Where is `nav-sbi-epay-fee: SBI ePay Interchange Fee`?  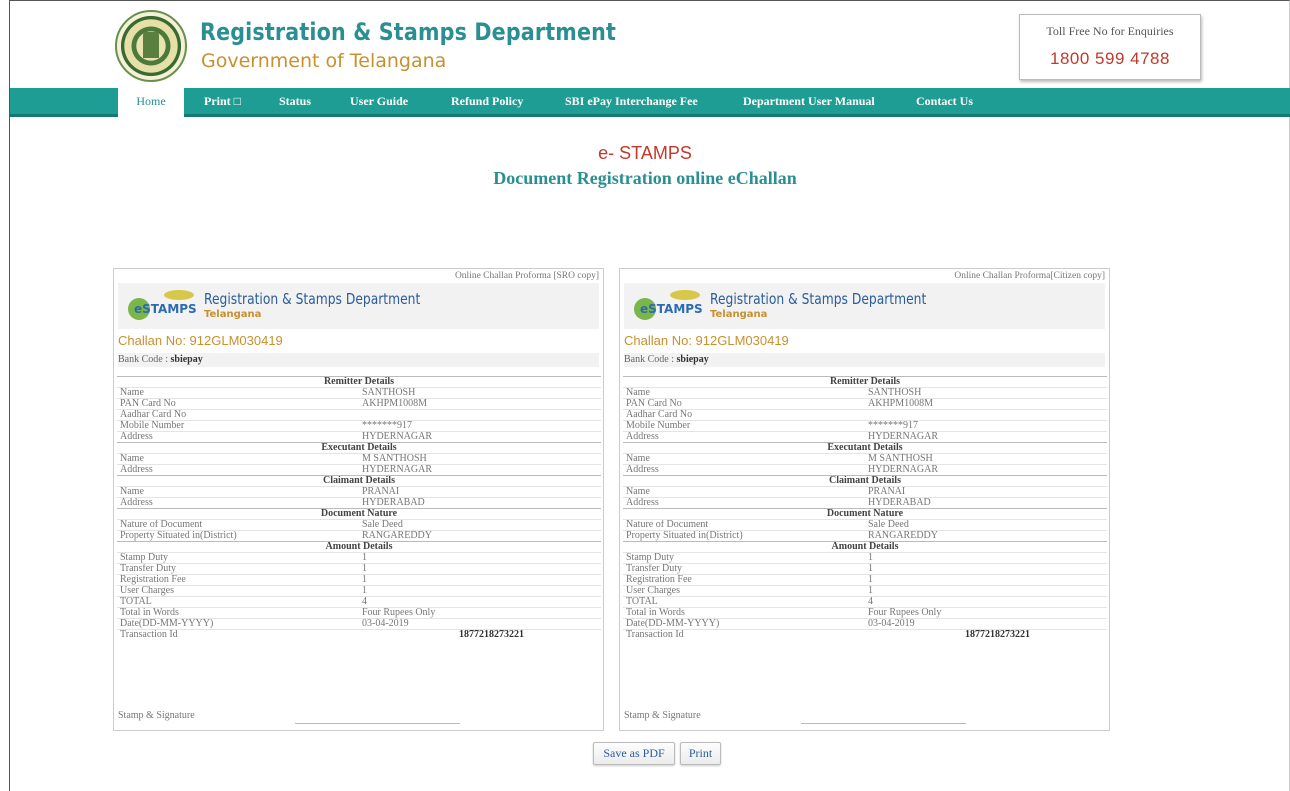 nav-sbi-epay-fee: SBI ePay Interchange Fee is located at coordinates (631, 101).